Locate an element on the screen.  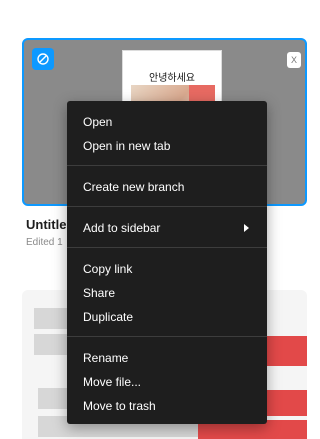
card-options-button: X is located at coordinates (294, 60).